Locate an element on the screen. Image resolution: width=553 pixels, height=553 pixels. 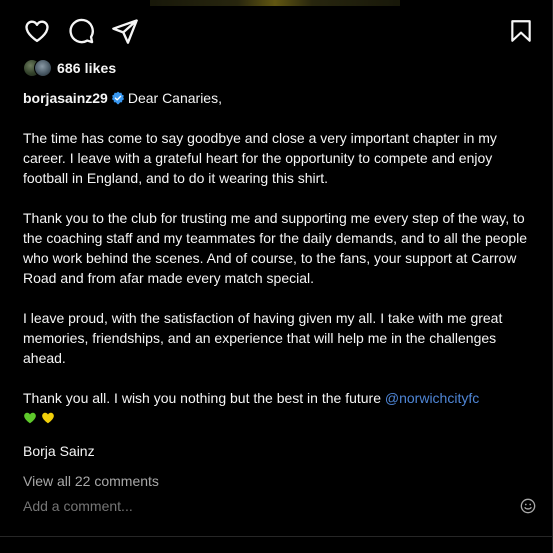
smiley-icon is located at coordinates (529, 507).